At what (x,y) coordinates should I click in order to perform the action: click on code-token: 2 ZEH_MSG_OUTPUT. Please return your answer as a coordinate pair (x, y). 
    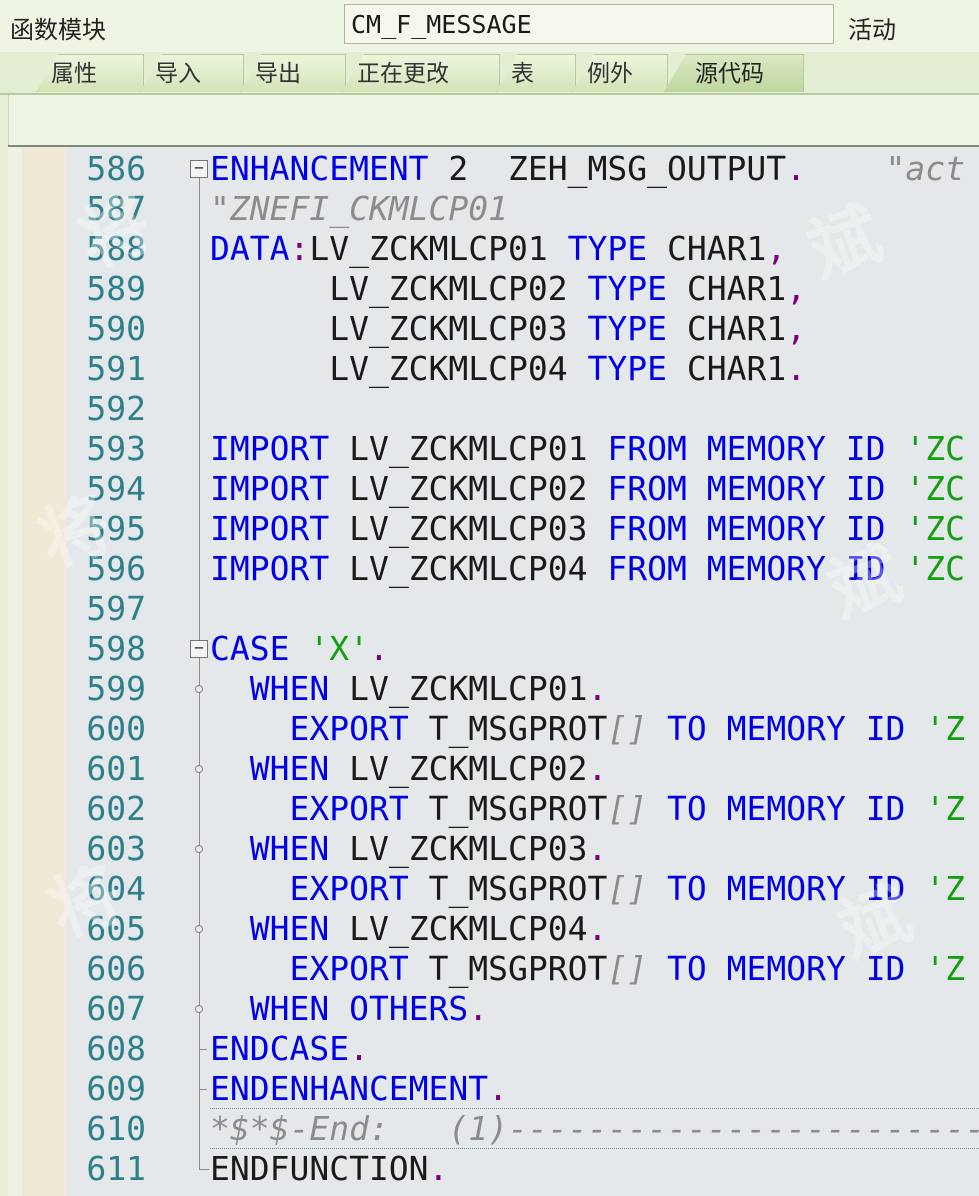
    Looking at the image, I should click on (607, 168).